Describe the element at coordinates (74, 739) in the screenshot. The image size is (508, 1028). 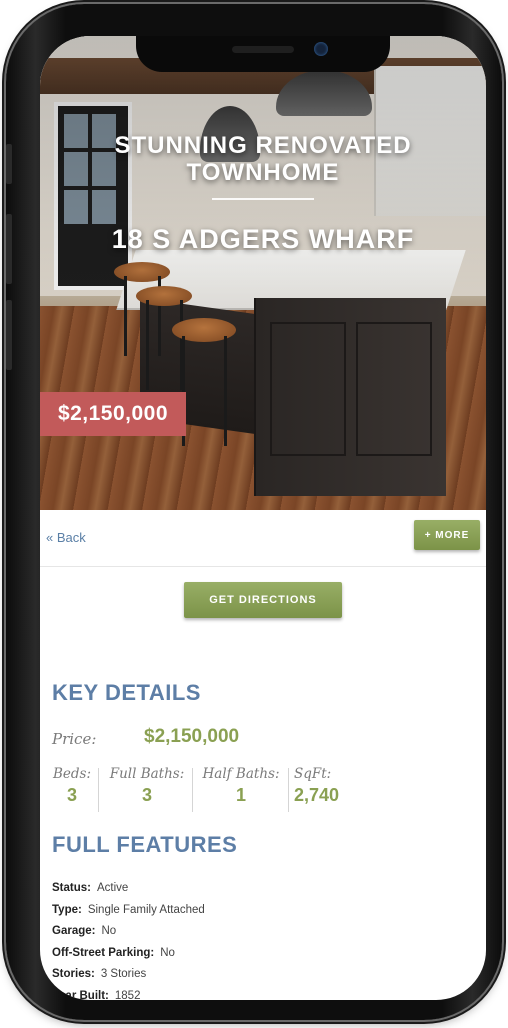
I see `price-label: Price:` at that location.